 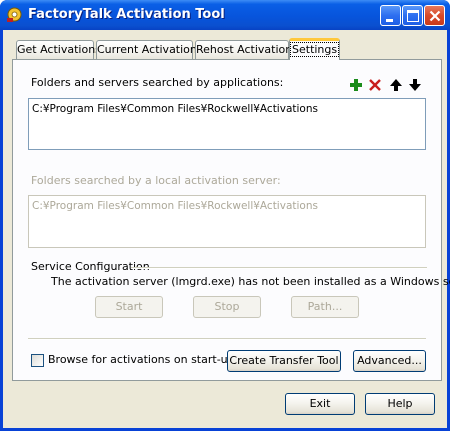 What do you see at coordinates (284, 361) in the screenshot?
I see `create-transfer-tool-button: Create Transfer Tool` at bounding box center [284, 361].